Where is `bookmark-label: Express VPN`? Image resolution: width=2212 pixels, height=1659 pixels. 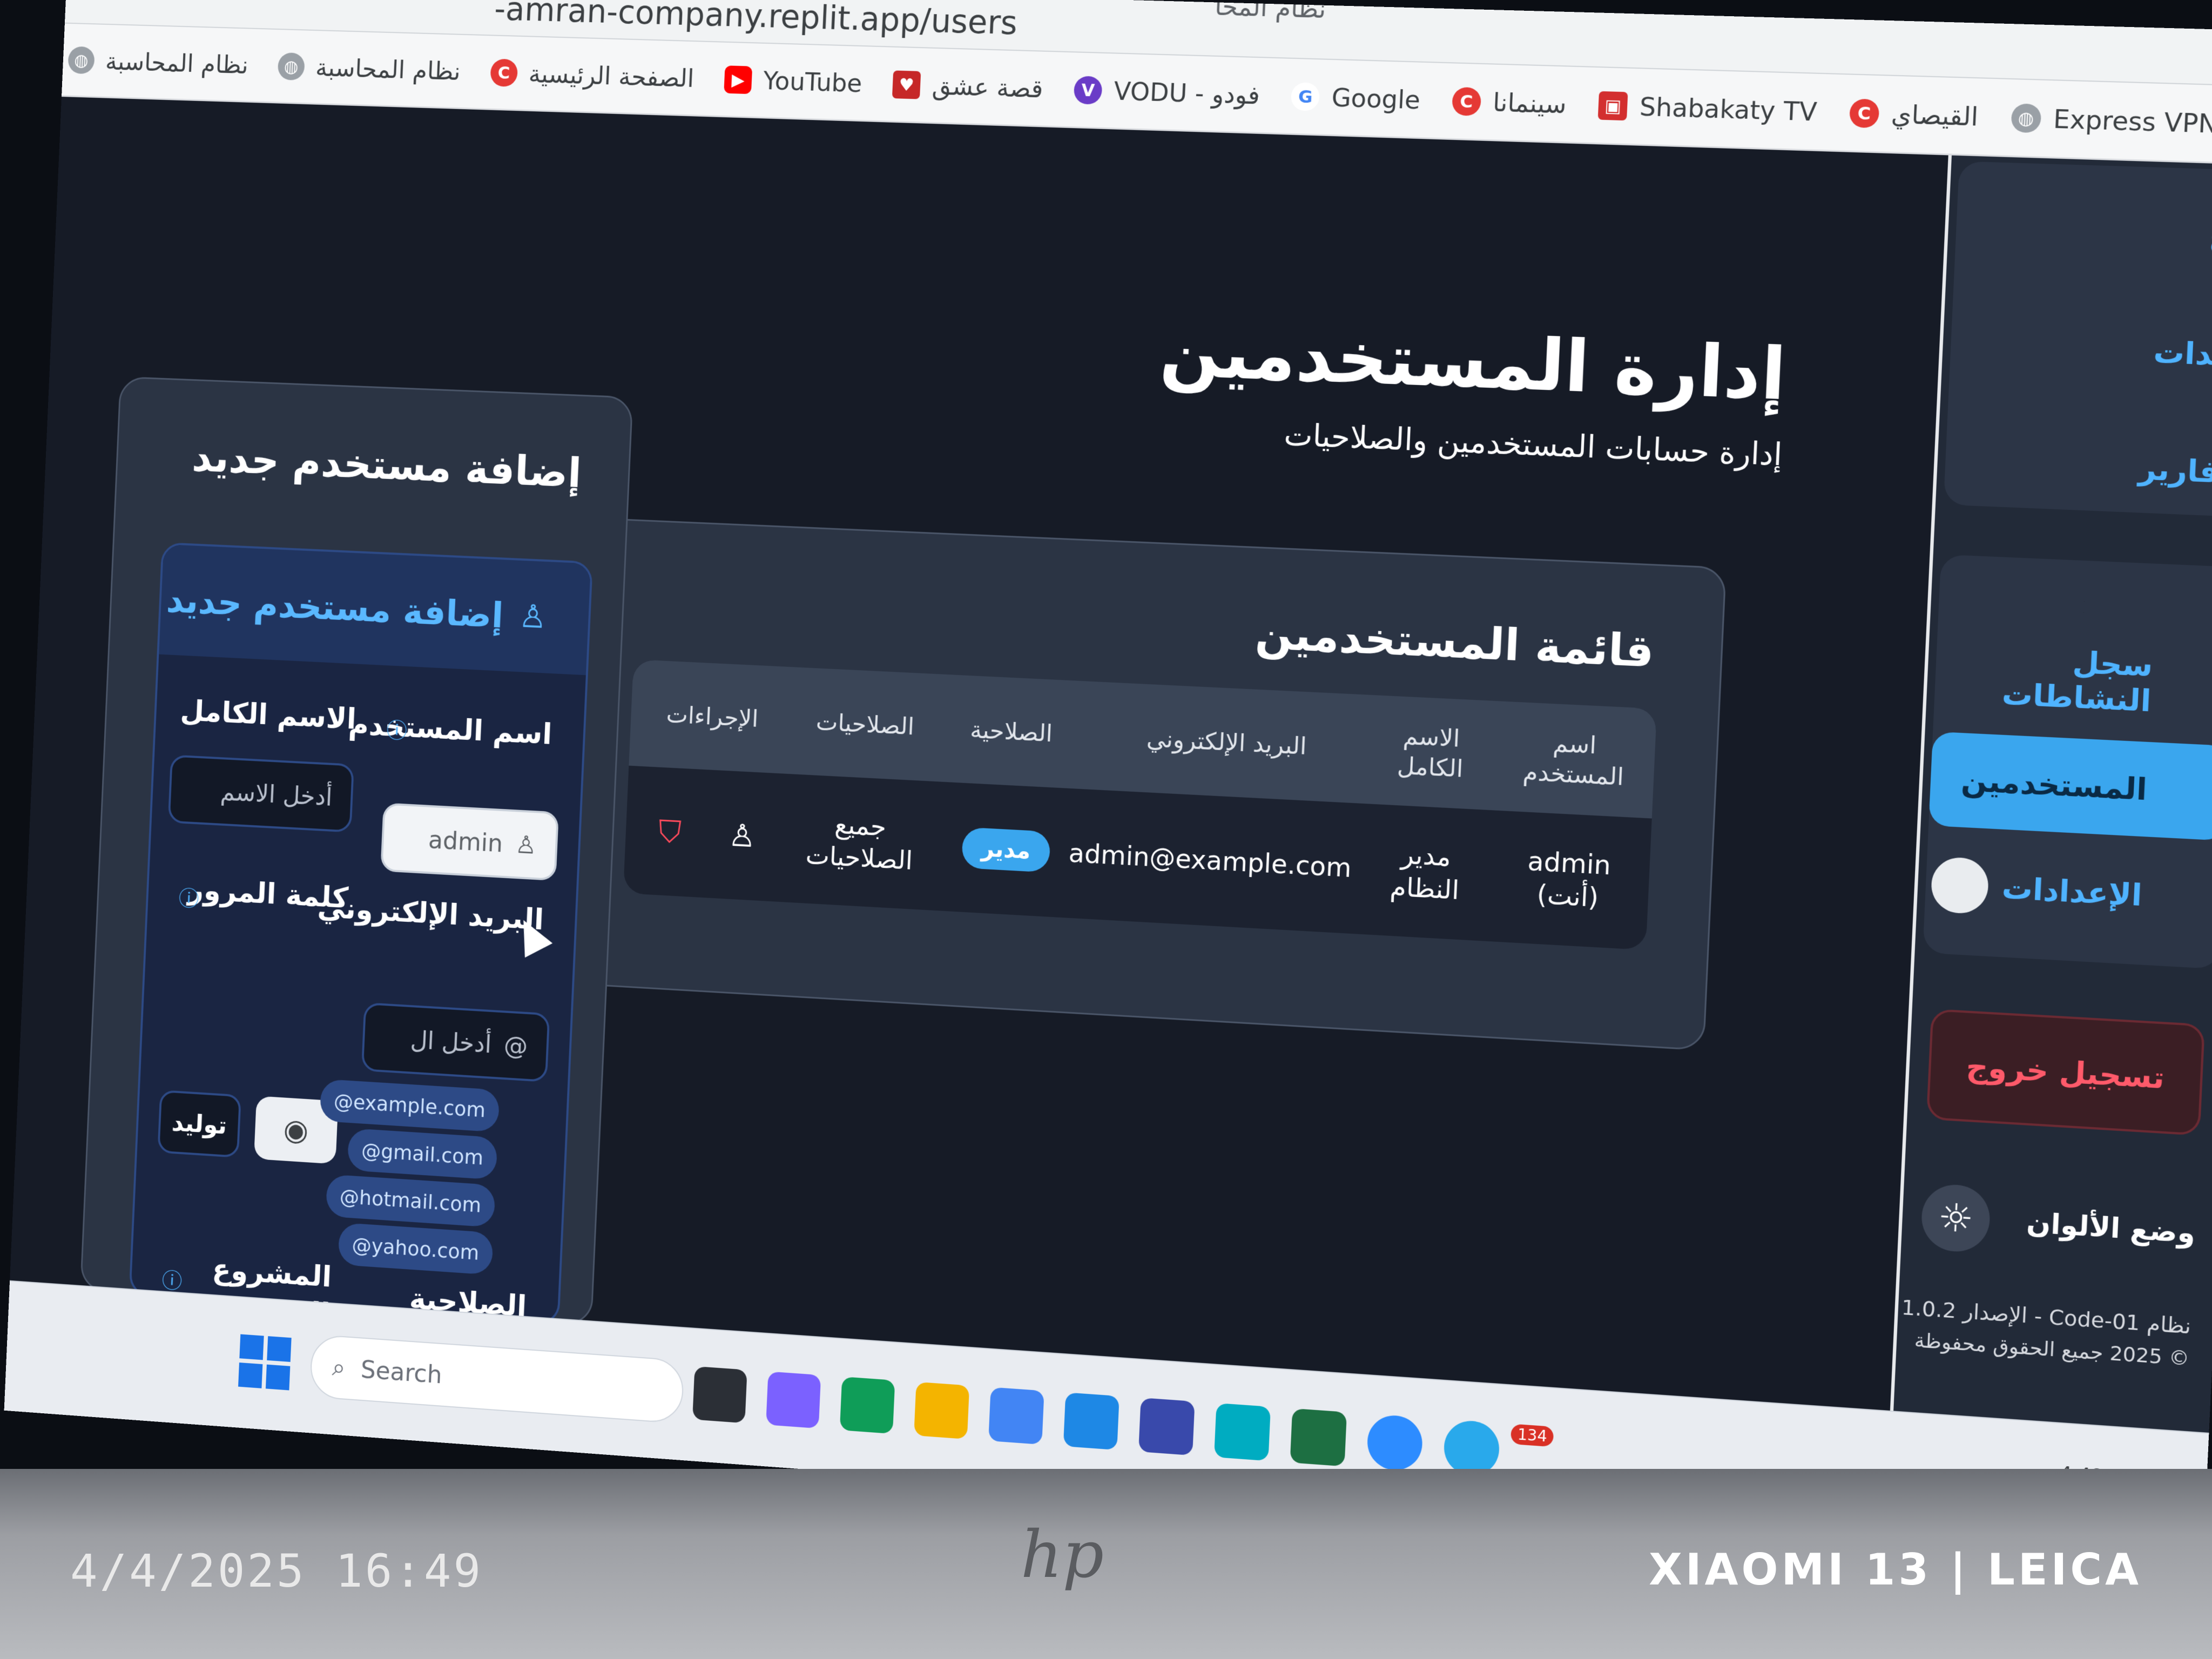 bookmark-label: Express VPN is located at coordinates (2132, 121).